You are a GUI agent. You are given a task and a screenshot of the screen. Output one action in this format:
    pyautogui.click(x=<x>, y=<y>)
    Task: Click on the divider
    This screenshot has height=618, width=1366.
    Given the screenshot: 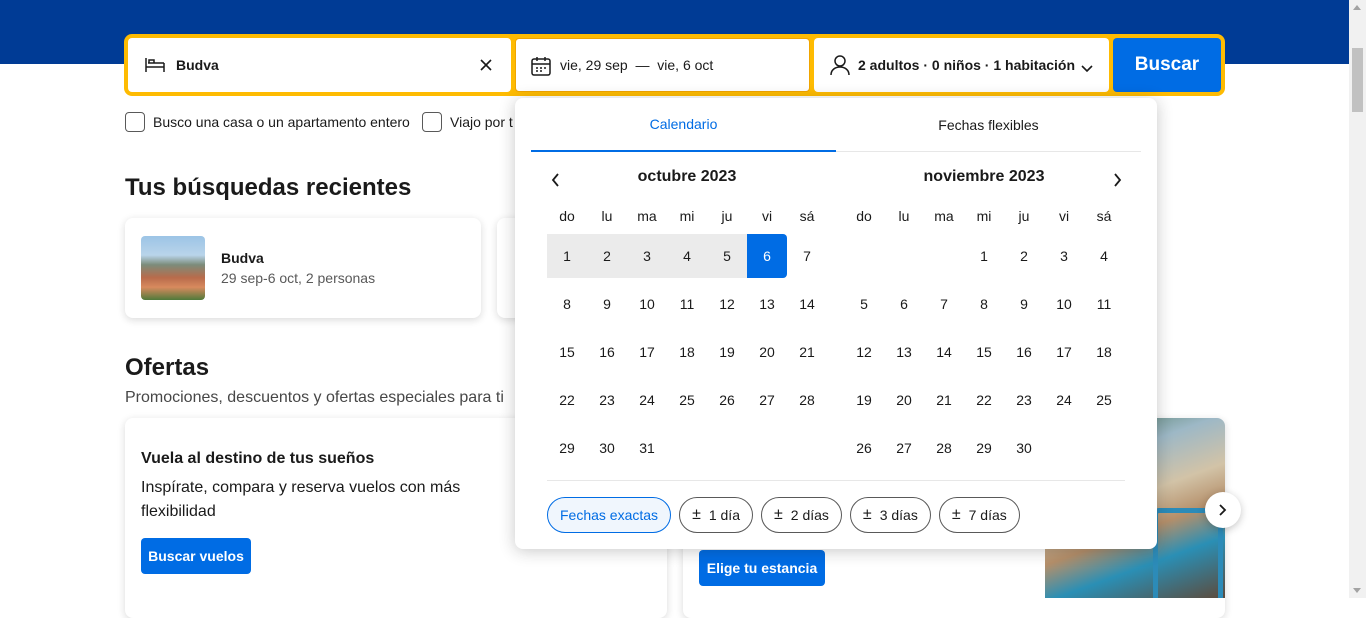 What is the action you would take?
    pyautogui.click(x=836, y=480)
    